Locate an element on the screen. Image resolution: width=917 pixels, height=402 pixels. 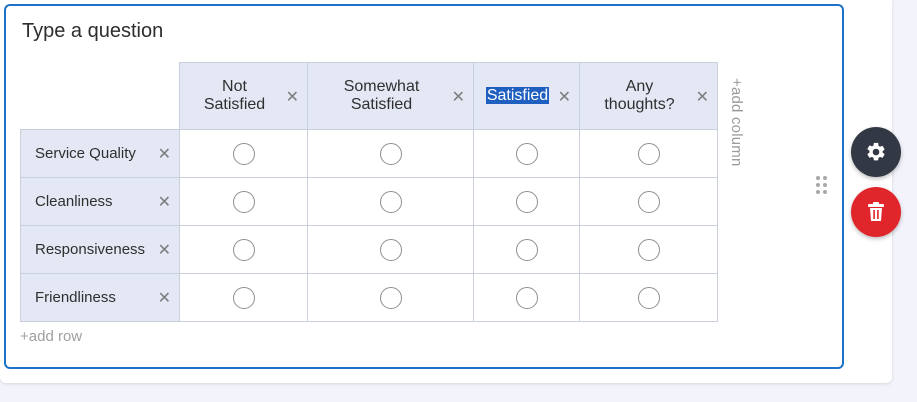
add-row-button: +add row is located at coordinates (51, 336).